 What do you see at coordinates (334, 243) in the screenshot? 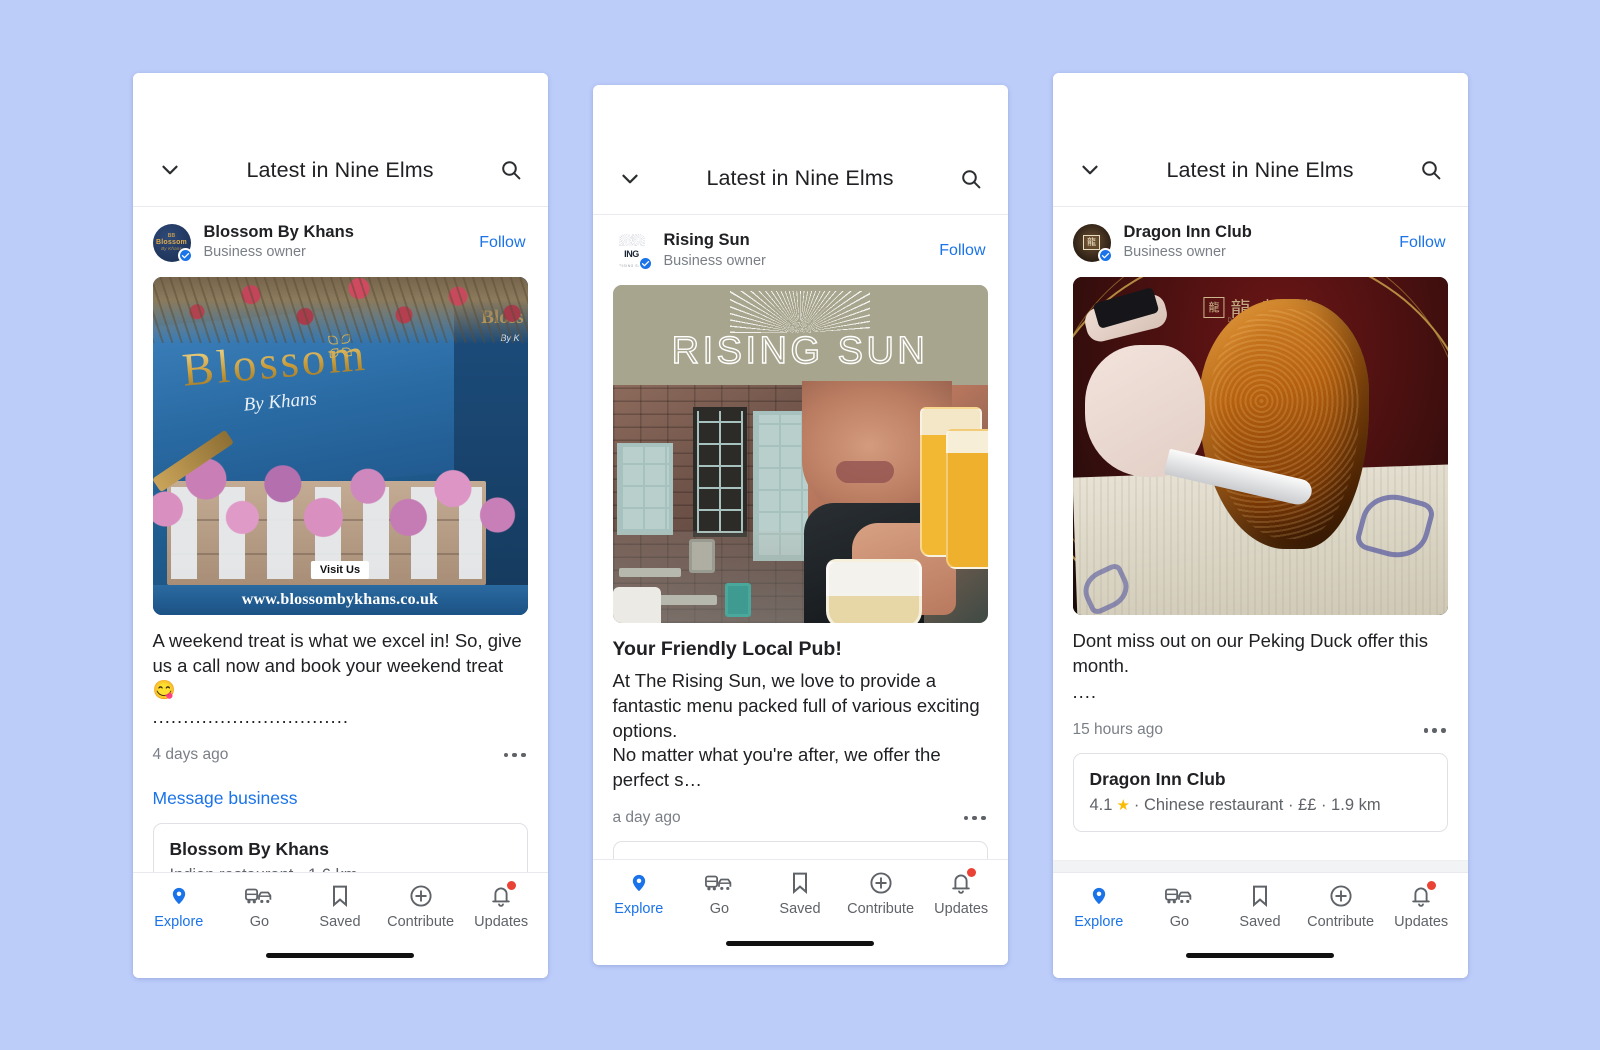
I see `author-text: Blossom By Khans Business owner` at bounding box center [334, 243].